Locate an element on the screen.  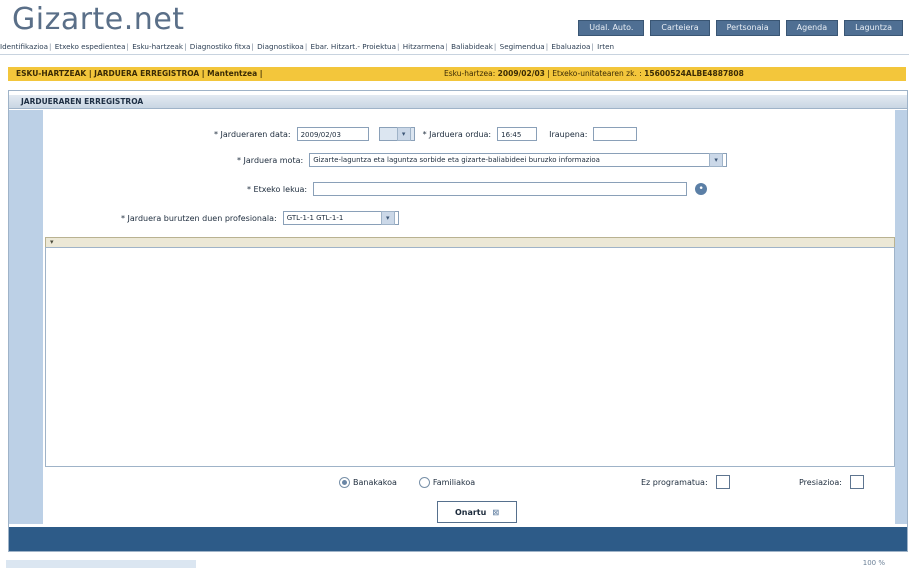
panel-footer is located at coordinates (458, 539).